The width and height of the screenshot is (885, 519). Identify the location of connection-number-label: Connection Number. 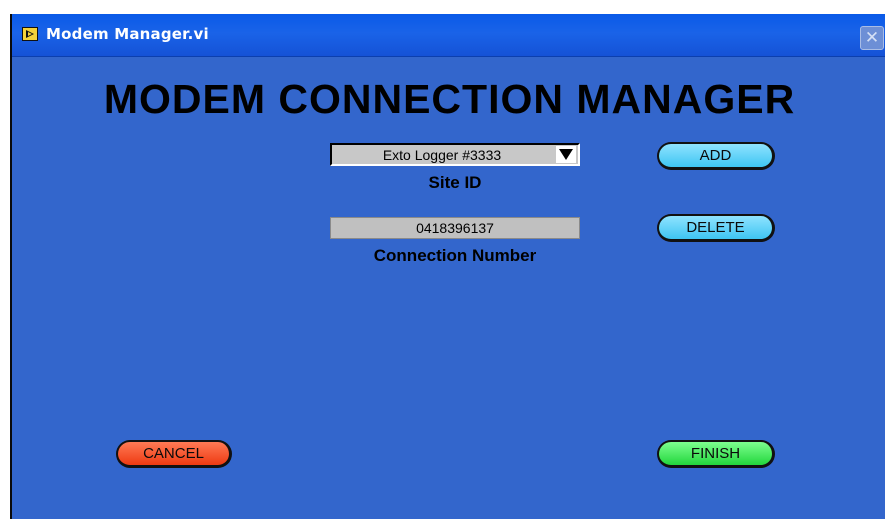
(455, 255).